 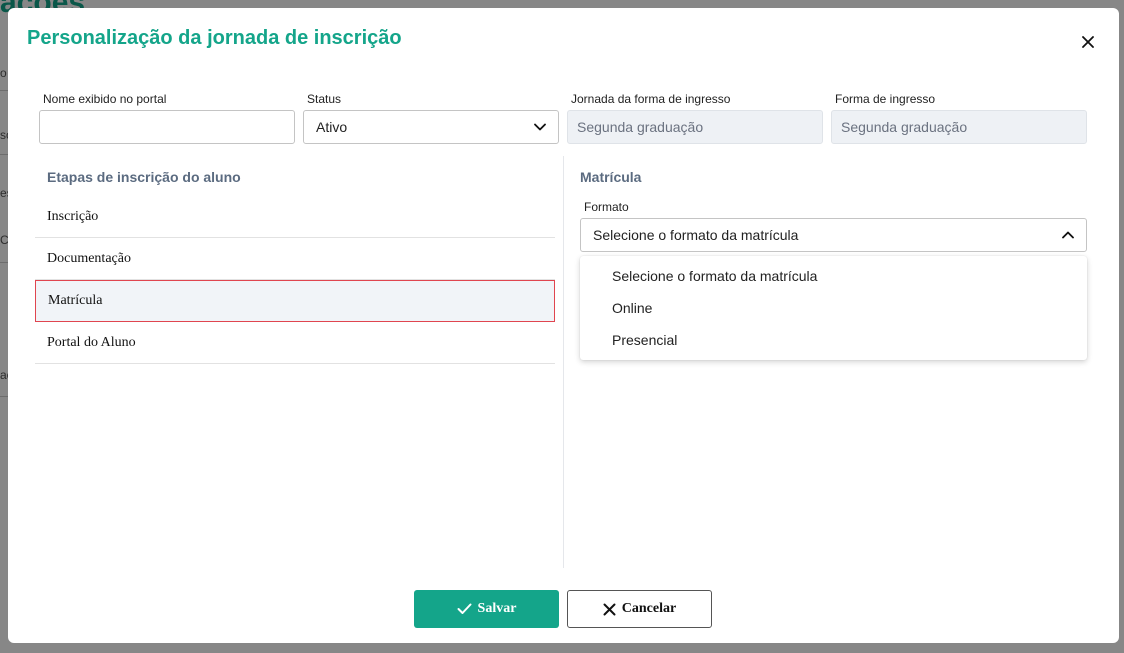 What do you see at coordinates (833, 340) in the screenshot?
I see `formato-option-presencial: Presencial` at bounding box center [833, 340].